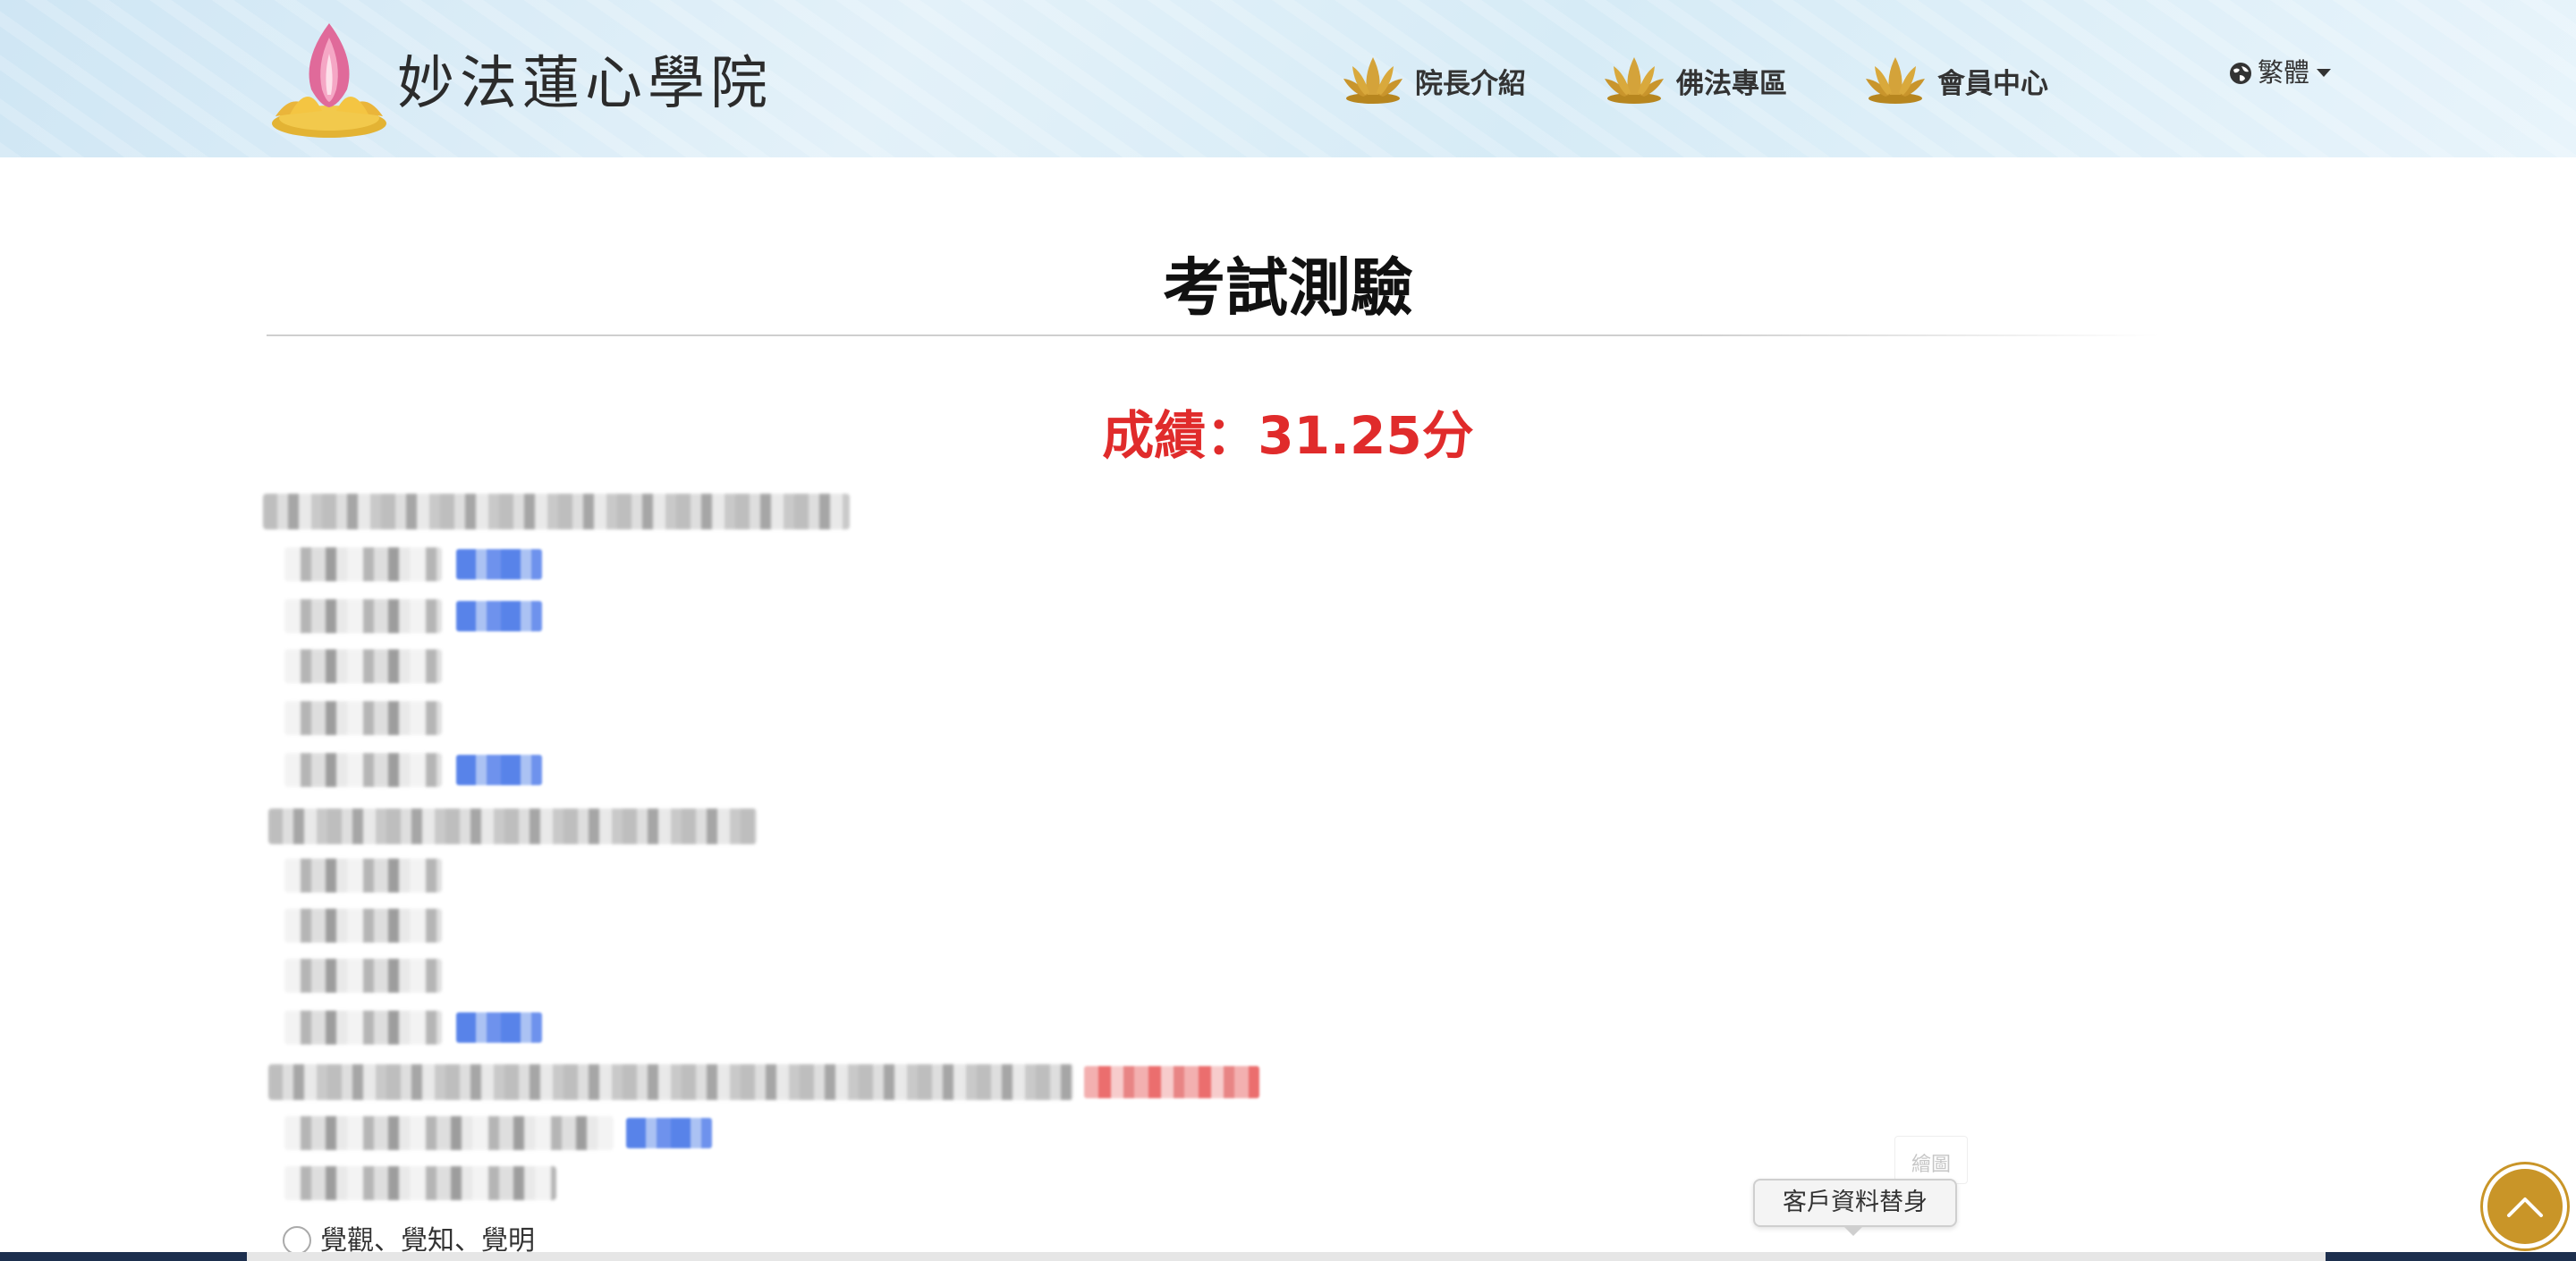 The height and width of the screenshot is (1261, 2576). I want to click on site-header: 妙法蓮心學院 院長介紹 佛法專區 會員中心 繁體, so click(1288, 78).